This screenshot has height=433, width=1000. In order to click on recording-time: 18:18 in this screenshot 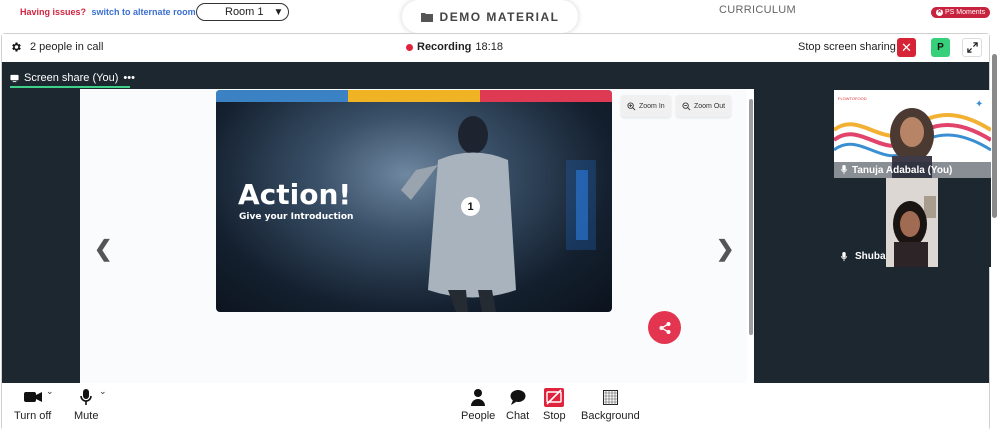, I will do `click(489, 47)`.